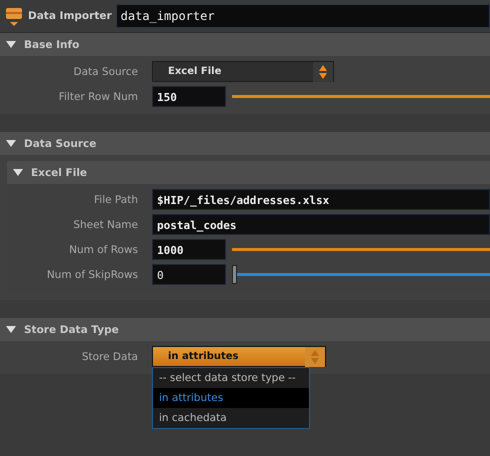 Image resolution: width=490 pixels, height=456 pixels. I want to click on section-header: Excel File, so click(248, 172).